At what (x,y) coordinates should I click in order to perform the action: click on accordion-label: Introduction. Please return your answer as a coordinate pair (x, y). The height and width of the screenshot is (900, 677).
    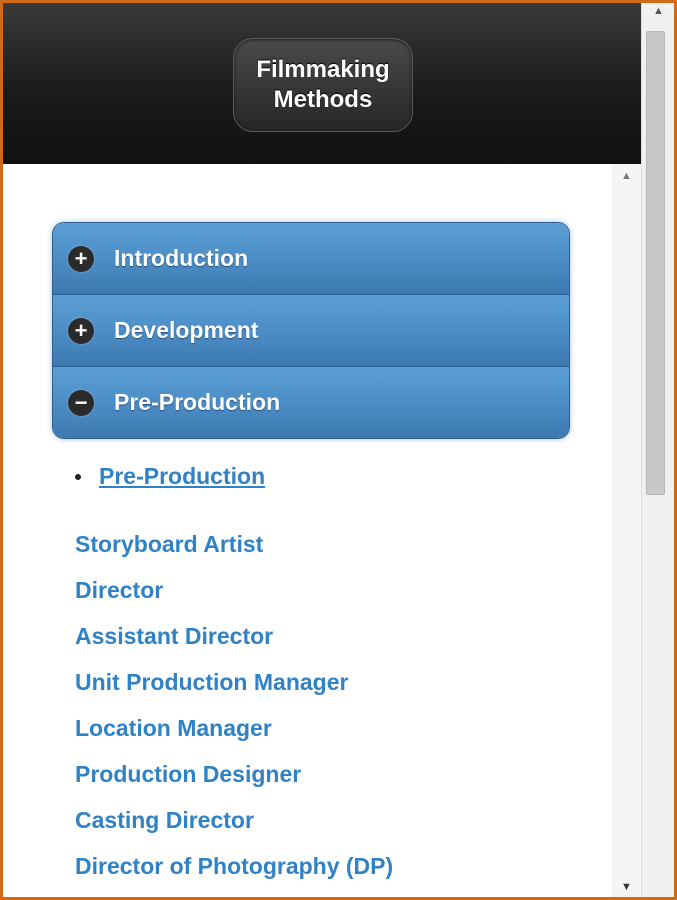
    Looking at the image, I should click on (181, 258).